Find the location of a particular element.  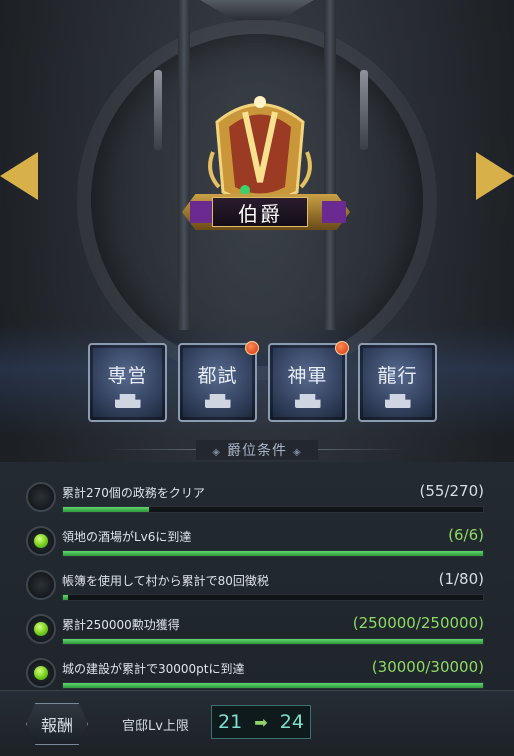

reward-label: 官邸Lv上限 is located at coordinates (155, 726).